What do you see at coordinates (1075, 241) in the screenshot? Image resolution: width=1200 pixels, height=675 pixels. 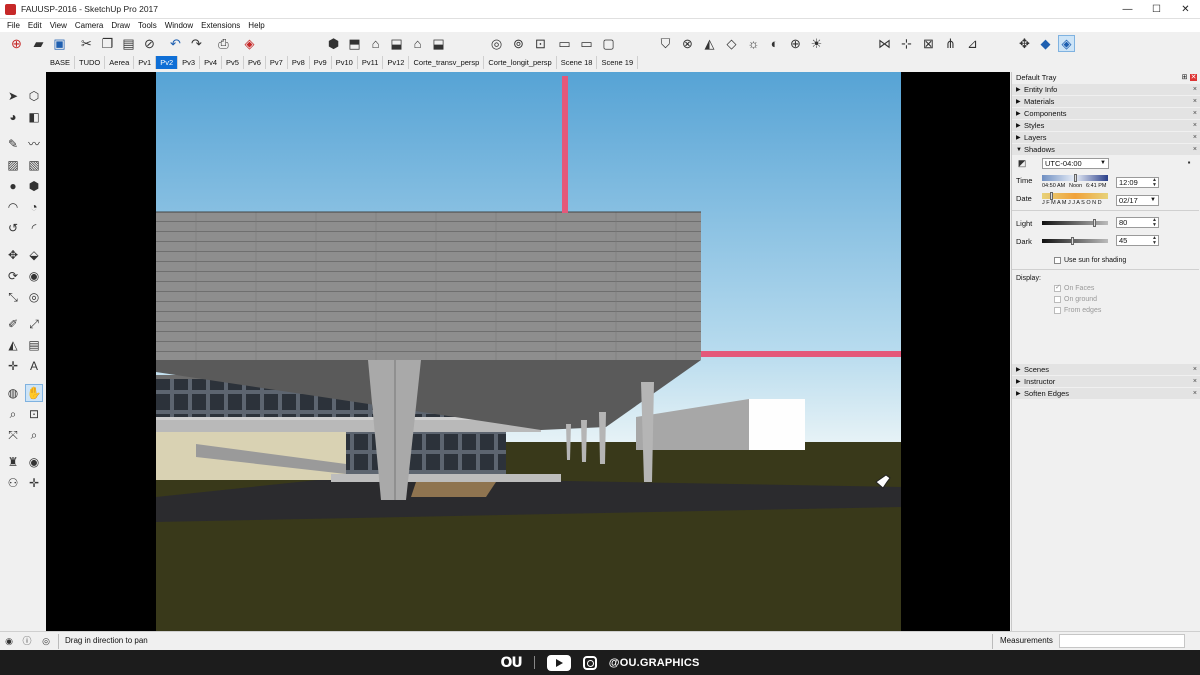 I see `dark-slider` at bounding box center [1075, 241].